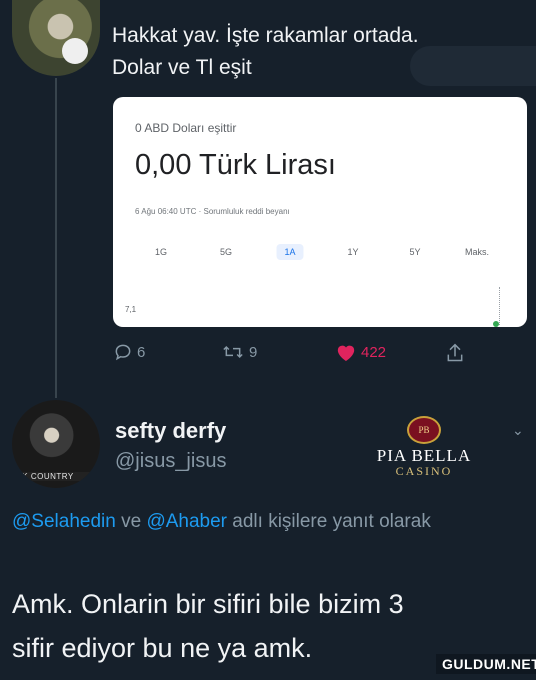 The image size is (536, 680). I want to click on chart-marker-line, so click(500, 306).